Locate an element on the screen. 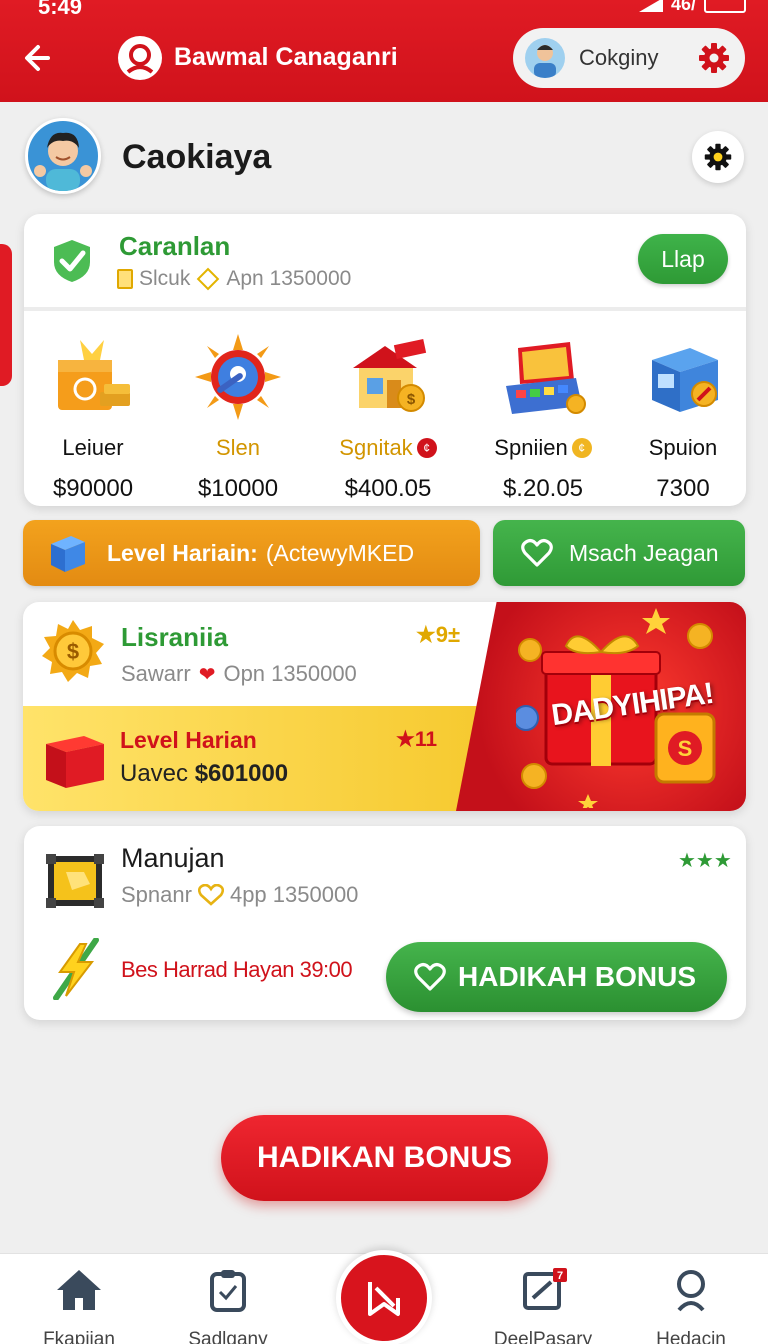 This screenshot has height=1344, width=768. user-pill: Cokginy is located at coordinates (629, 58).